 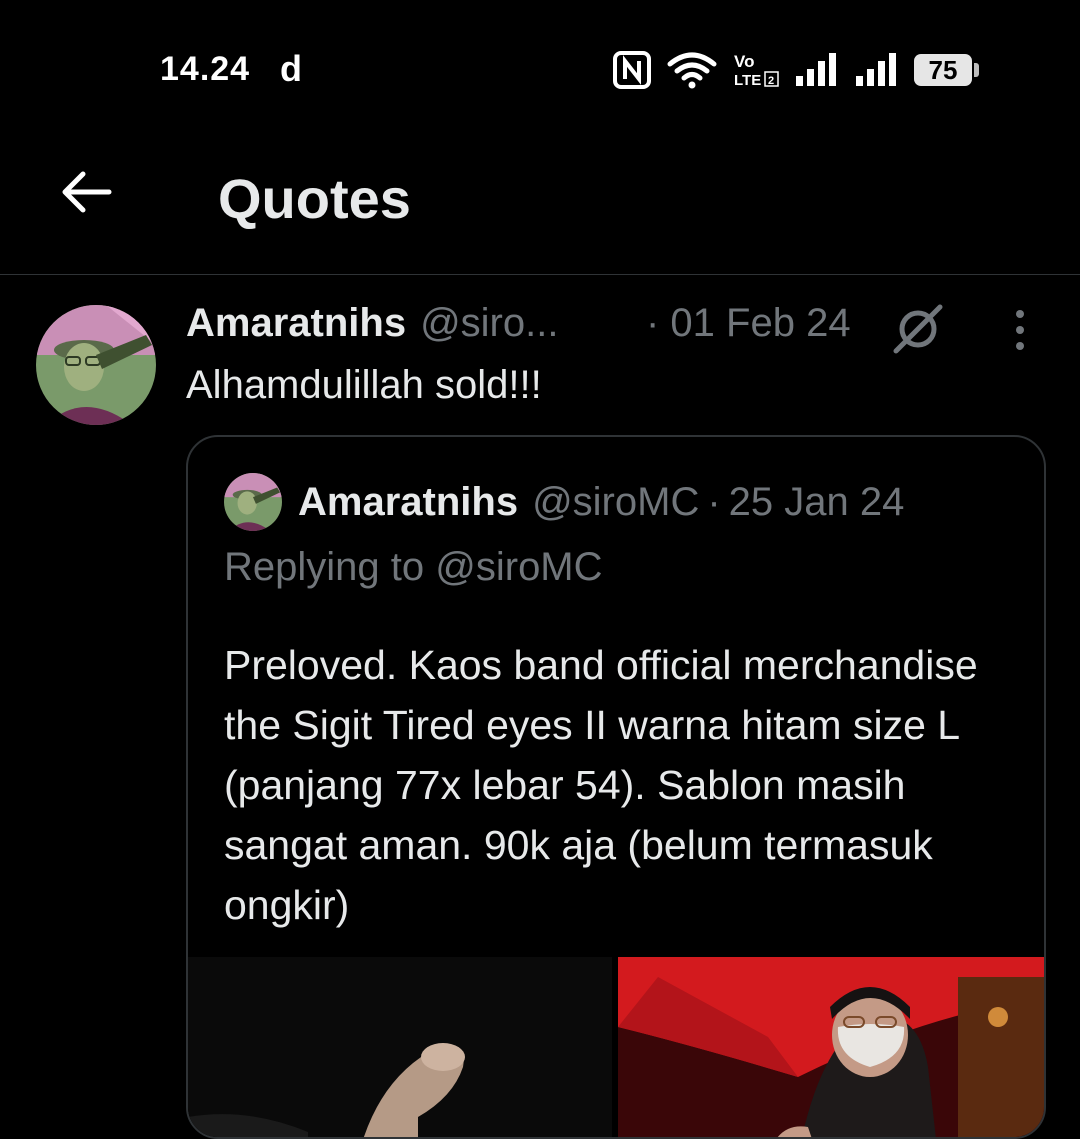 What do you see at coordinates (756, 70) in the screenshot?
I see `volte-icon: Vo LTE 2` at bounding box center [756, 70].